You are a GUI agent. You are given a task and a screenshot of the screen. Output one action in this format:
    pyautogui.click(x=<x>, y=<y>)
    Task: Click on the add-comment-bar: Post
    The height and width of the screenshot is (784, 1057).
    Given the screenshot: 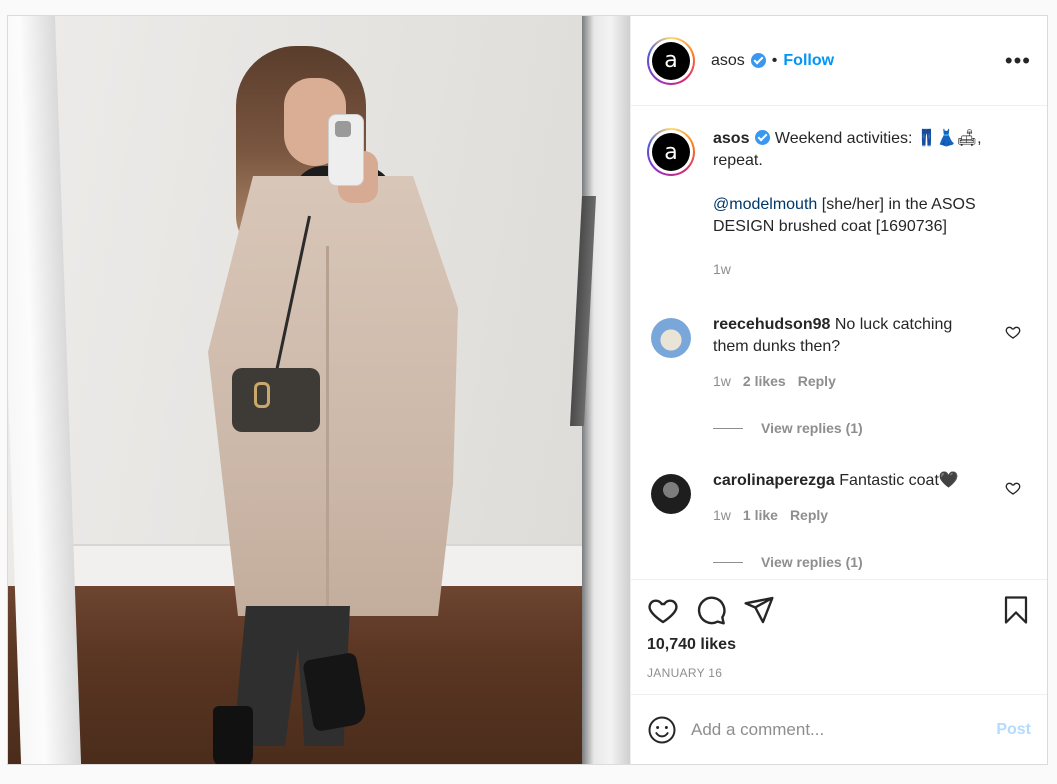 What is the action you would take?
    pyautogui.click(x=839, y=729)
    